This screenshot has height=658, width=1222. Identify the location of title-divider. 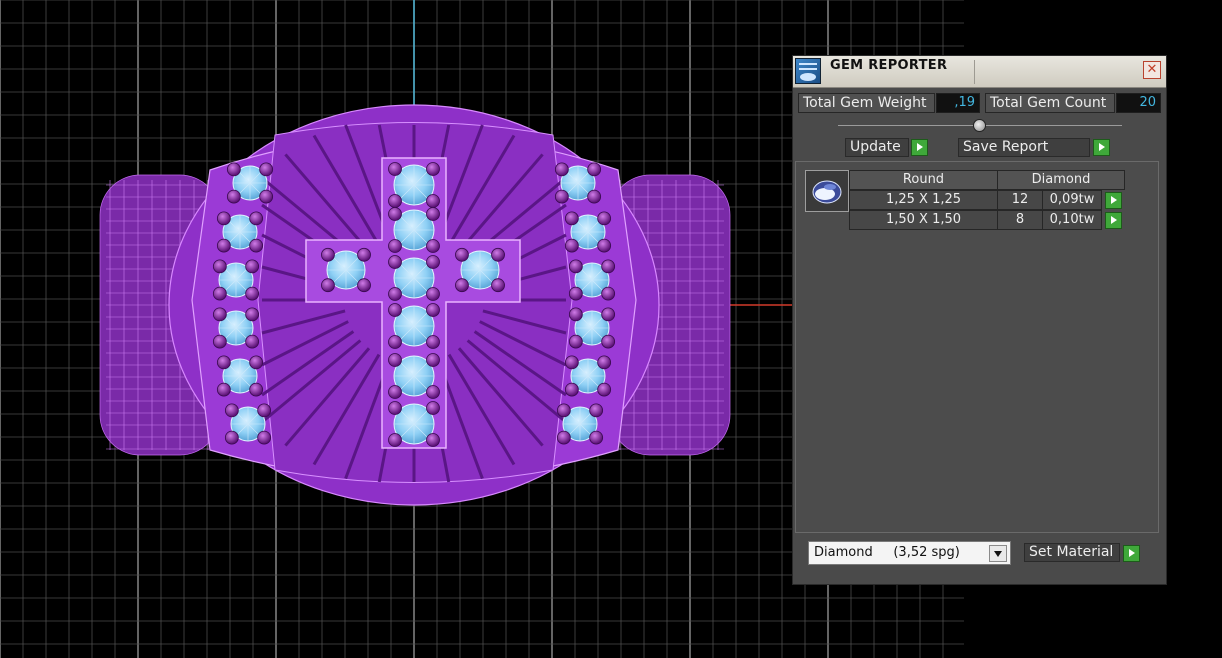
(974, 72).